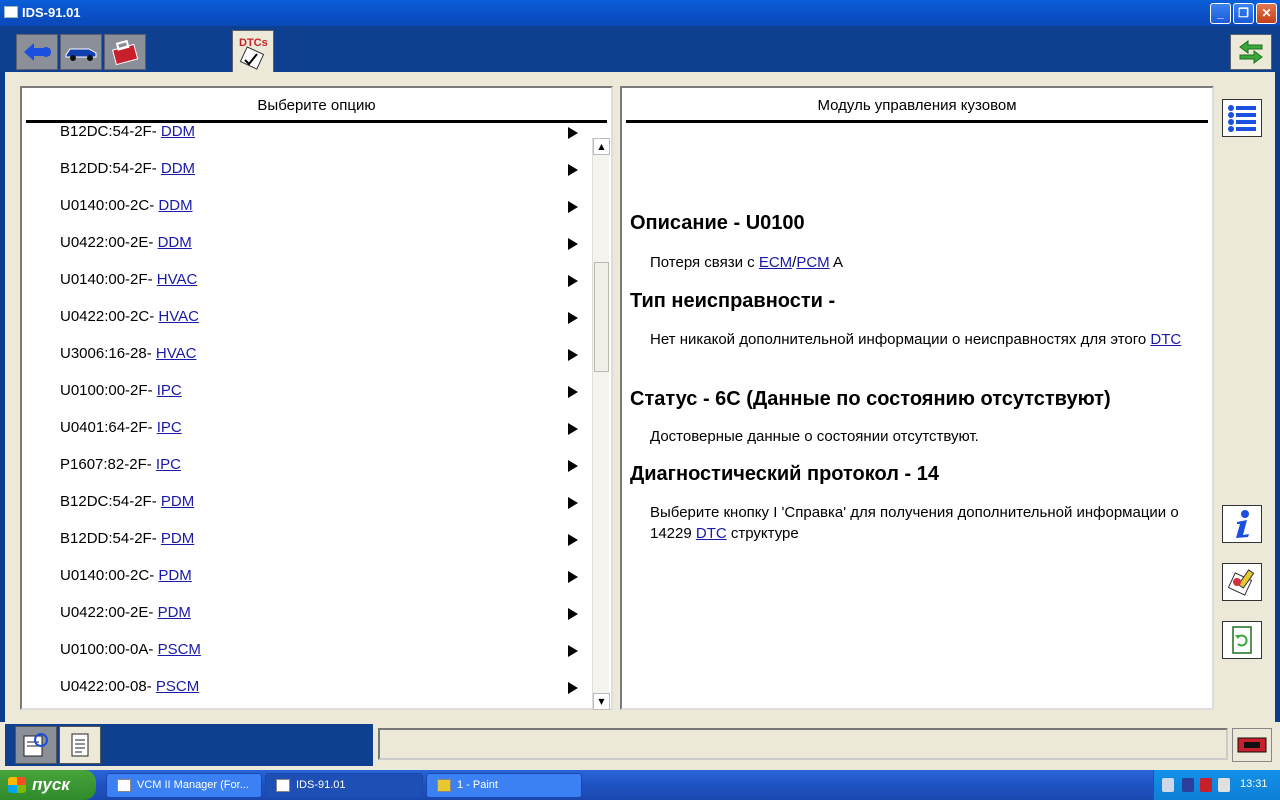 This screenshot has width=1280, height=800. Describe the element at coordinates (711, 533) in the screenshot. I see `dtc-link-protocol: DTC` at that location.